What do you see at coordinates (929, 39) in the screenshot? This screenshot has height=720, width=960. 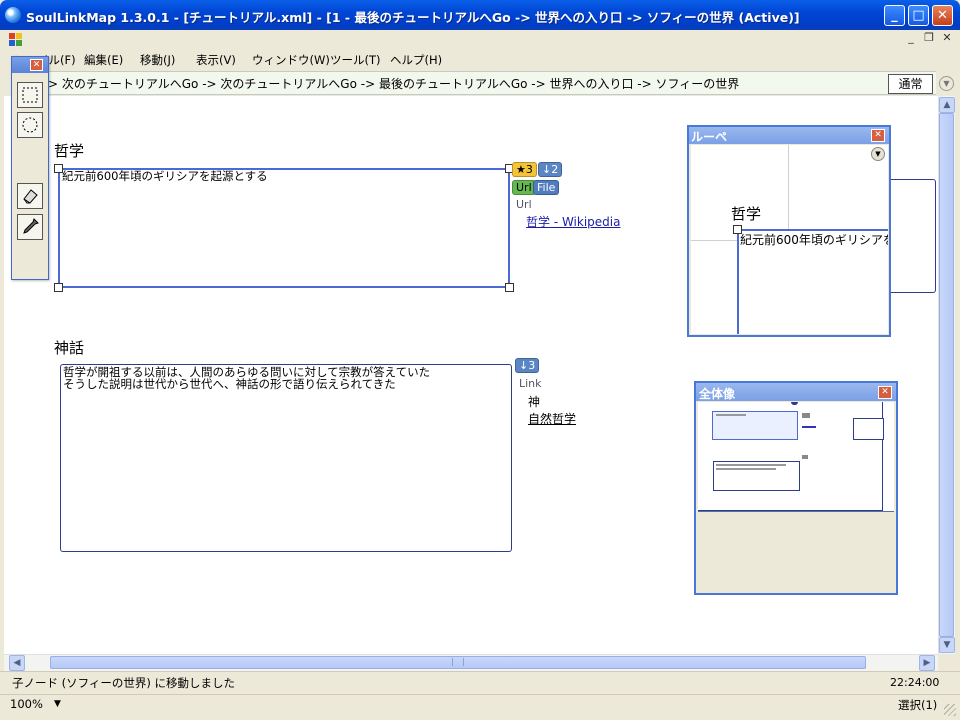 I see `mdi-restore-button: ❐` at bounding box center [929, 39].